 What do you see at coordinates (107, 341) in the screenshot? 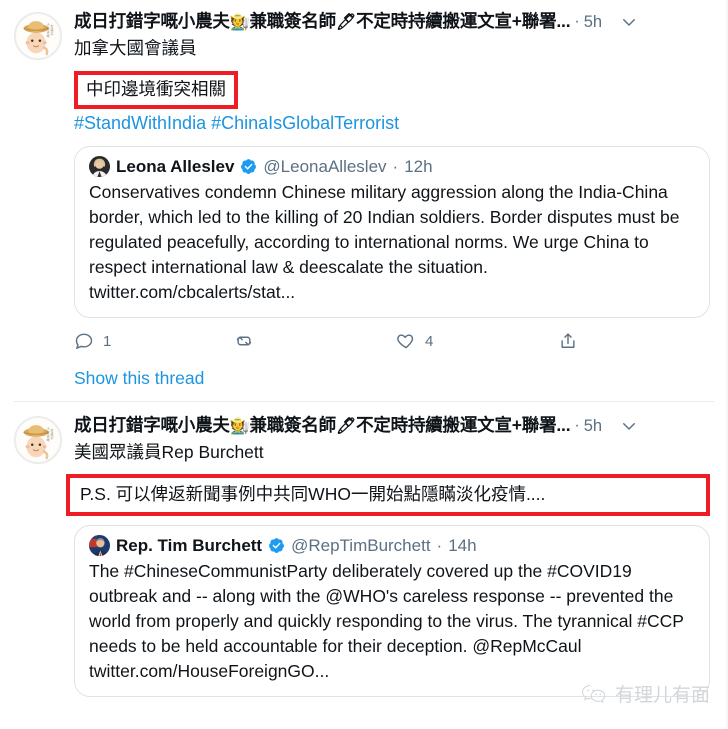
I see `reply-count: 1` at bounding box center [107, 341].